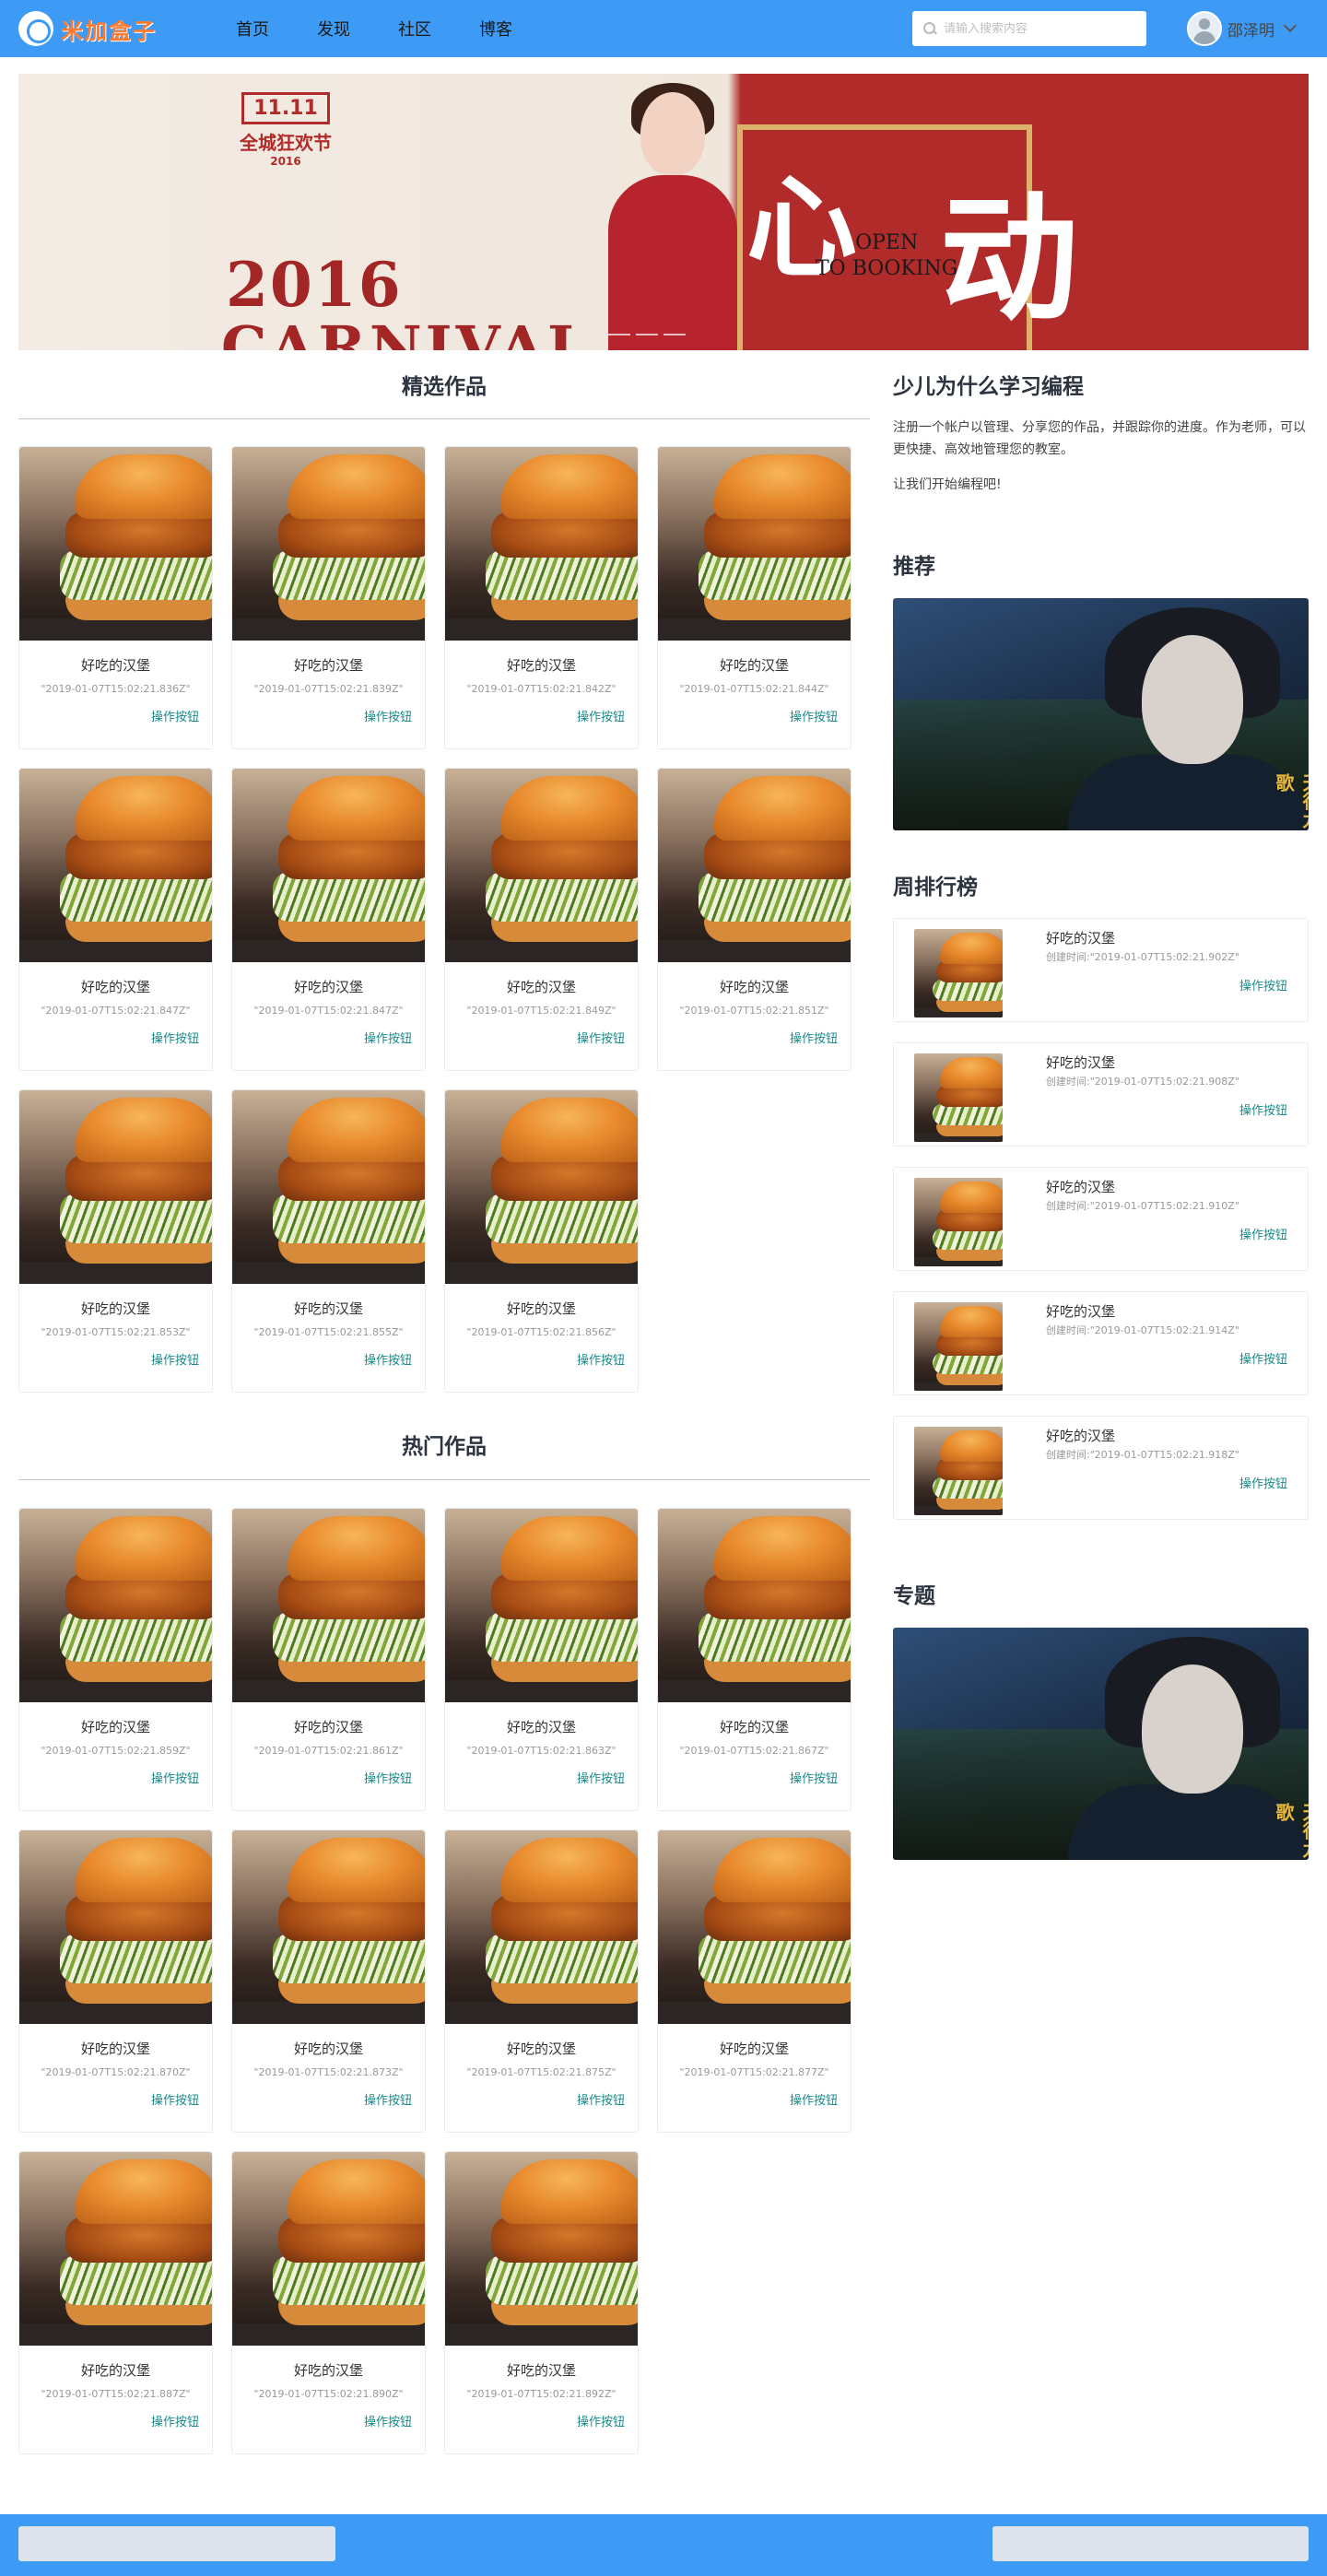  Describe the element at coordinates (1101, 1219) in the screenshot. I see `ranking-item: 好吃的汉堡 创建时间:"2019-01-07T15:02:21.910Z" 操作按钮` at that location.